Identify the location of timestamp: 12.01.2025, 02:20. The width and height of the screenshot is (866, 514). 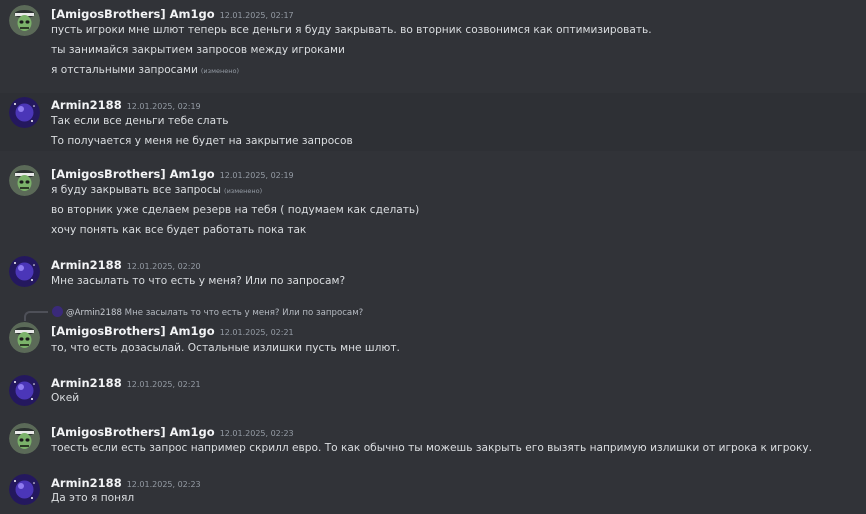
(163, 266).